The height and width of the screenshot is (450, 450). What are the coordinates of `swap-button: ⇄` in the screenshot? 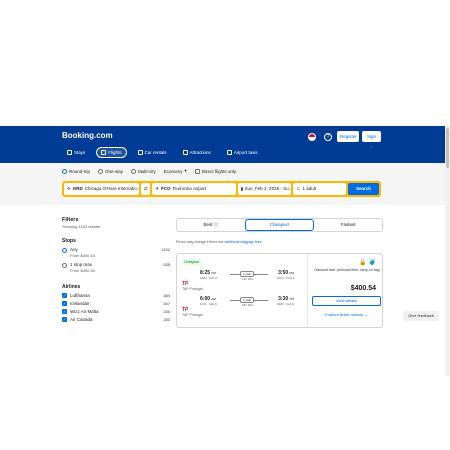 It's located at (146, 189).